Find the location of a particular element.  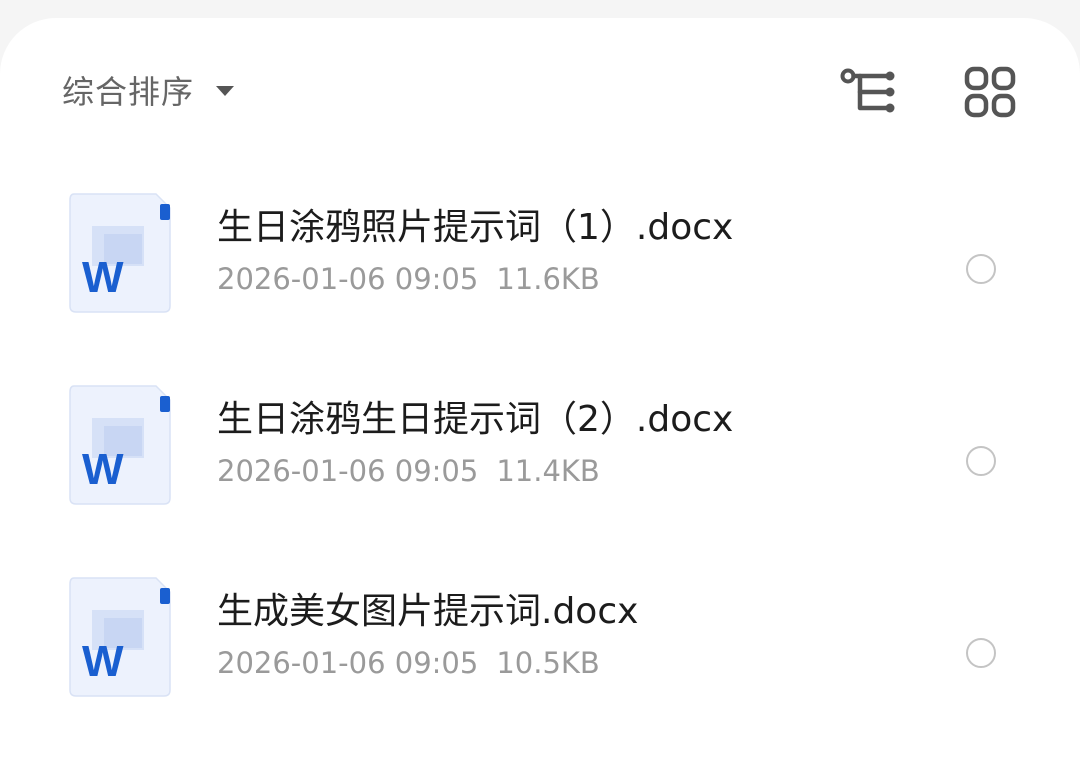

file-meta: 2026-01-06 09:05 10.5KB is located at coordinates (408, 663).